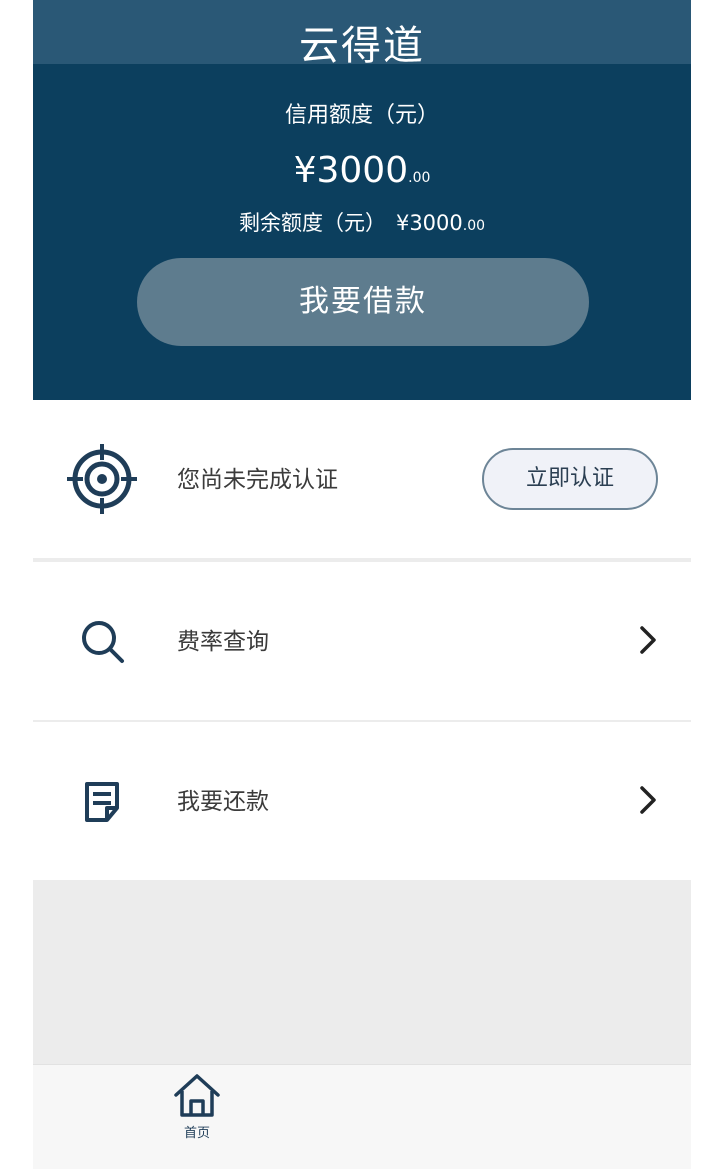 The image size is (718, 1169). What do you see at coordinates (429, 223) in the screenshot?
I see `remaining-credit-value: ¥3000` at bounding box center [429, 223].